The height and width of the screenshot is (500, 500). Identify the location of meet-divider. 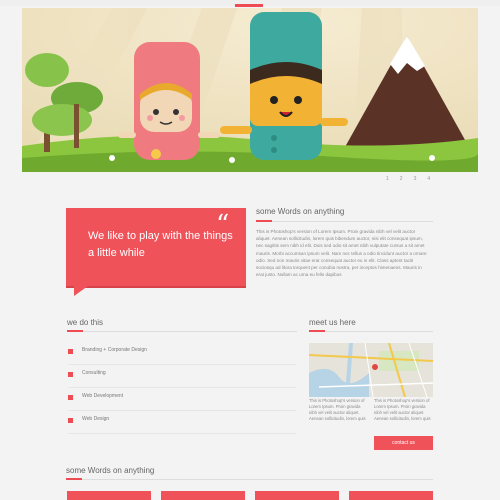
(371, 331).